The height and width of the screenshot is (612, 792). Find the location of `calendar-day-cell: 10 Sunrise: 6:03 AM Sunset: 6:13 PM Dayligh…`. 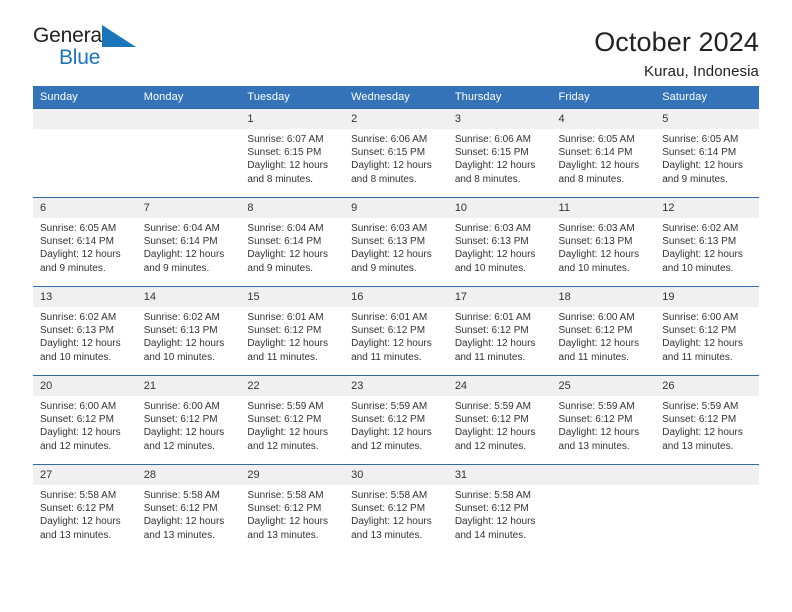

calendar-day-cell: 10 Sunrise: 6:03 AM Sunset: 6:13 PM Dayligh… is located at coordinates (499, 242).